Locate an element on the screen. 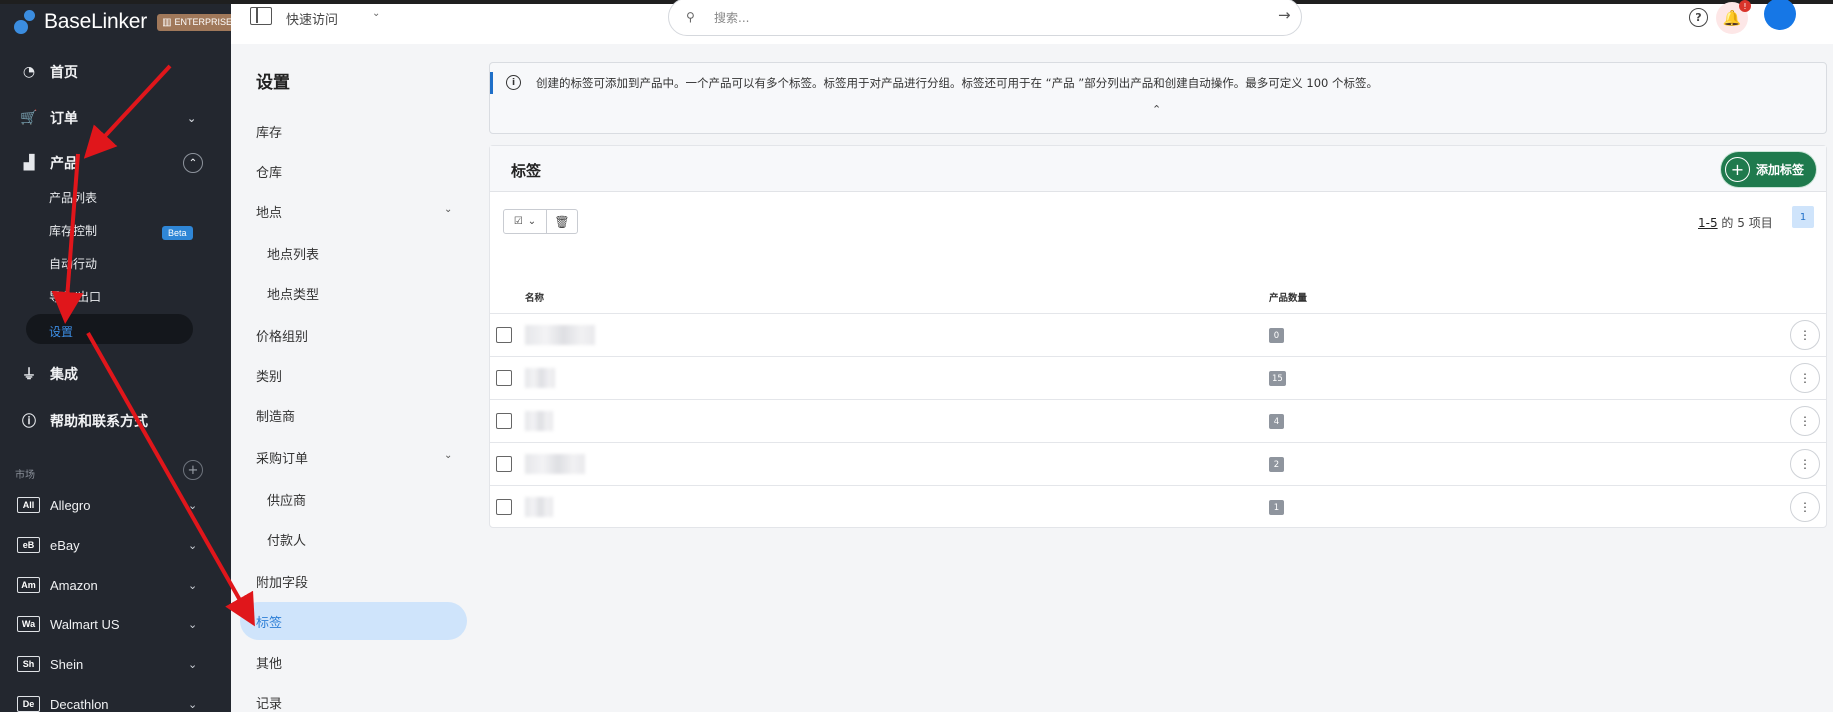 Image resolution: width=1833 pixels, height=712 pixels. amazon-icon: Am is located at coordinates (28, 585).